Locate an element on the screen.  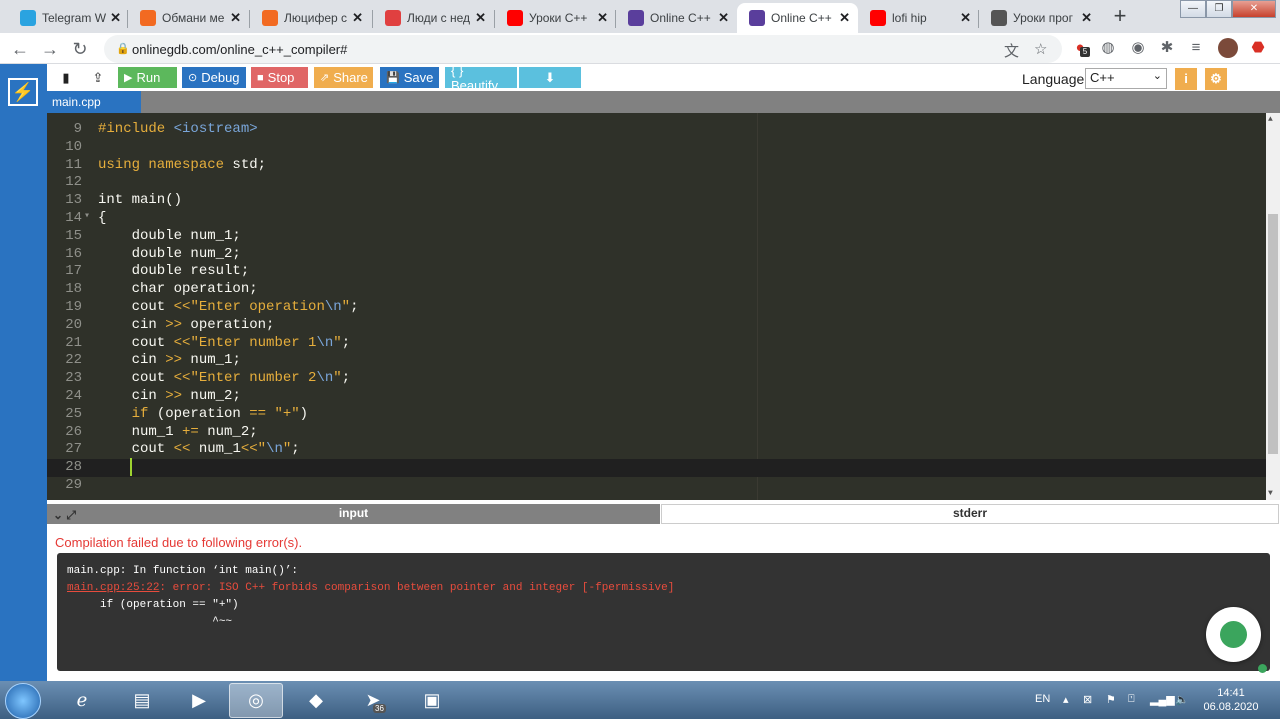
eye-extension-icon: ◉ is located at coordinates (1138, 48).